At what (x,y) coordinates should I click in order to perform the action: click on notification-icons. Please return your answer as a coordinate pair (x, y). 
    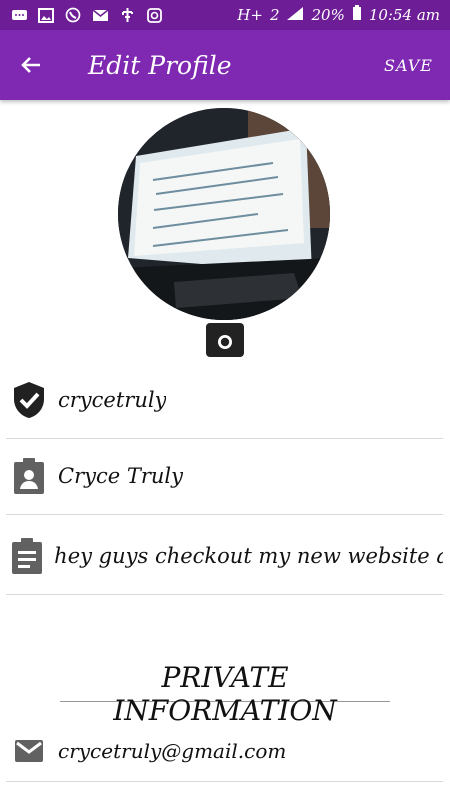
    Looking at the image, I should click on (86, 15).